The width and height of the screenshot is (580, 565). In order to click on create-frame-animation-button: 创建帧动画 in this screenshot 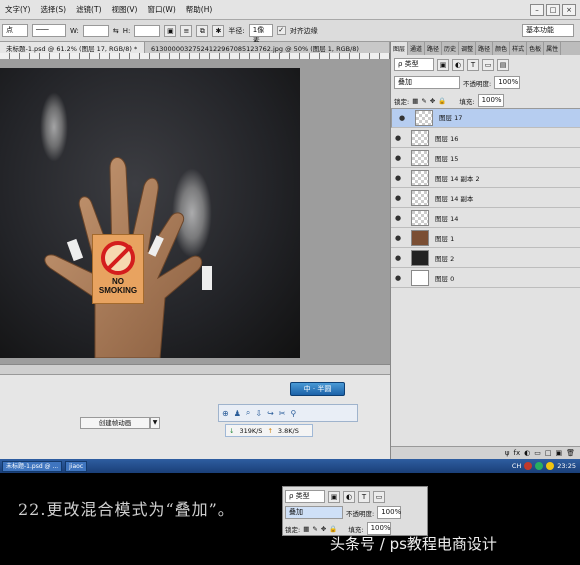, I will do `click(115, 423)`.